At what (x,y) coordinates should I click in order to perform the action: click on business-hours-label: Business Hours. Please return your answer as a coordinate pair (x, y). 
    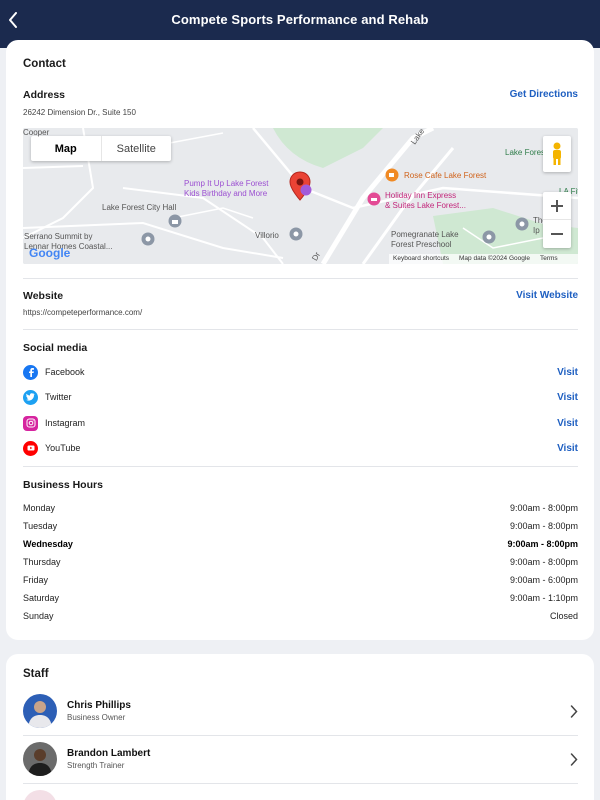
    Looking at the image, I should click on (63, 485).